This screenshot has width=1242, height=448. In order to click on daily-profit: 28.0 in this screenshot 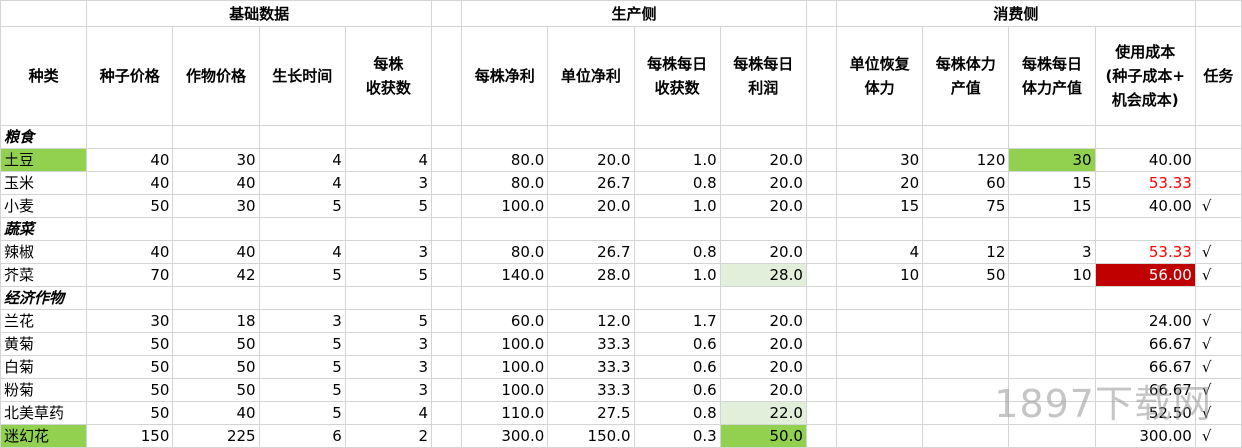, I will do `click(763, 275)`.